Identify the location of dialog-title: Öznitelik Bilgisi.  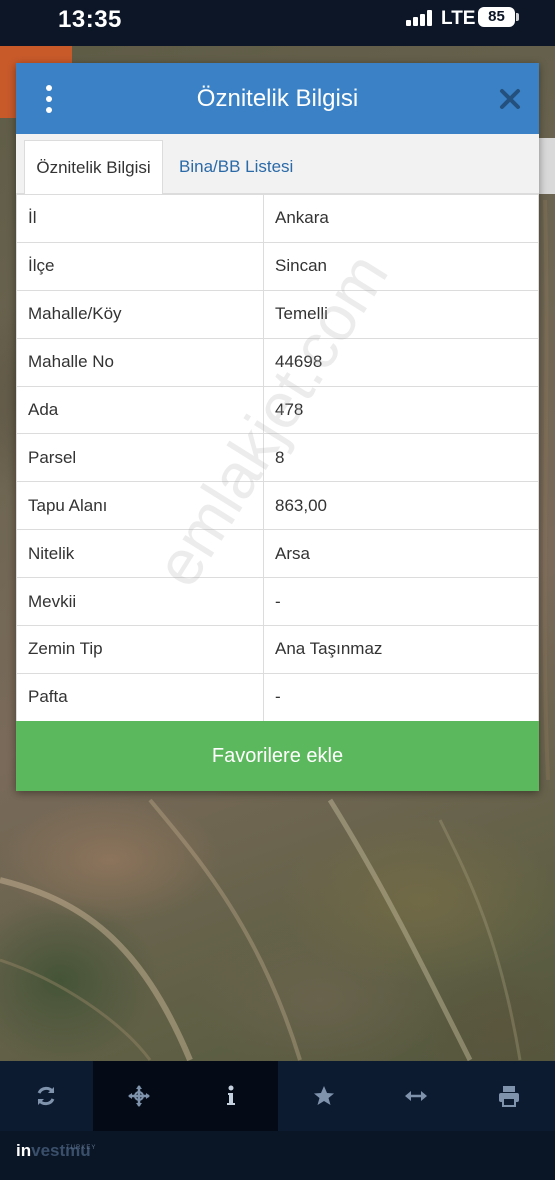
(277, 98).